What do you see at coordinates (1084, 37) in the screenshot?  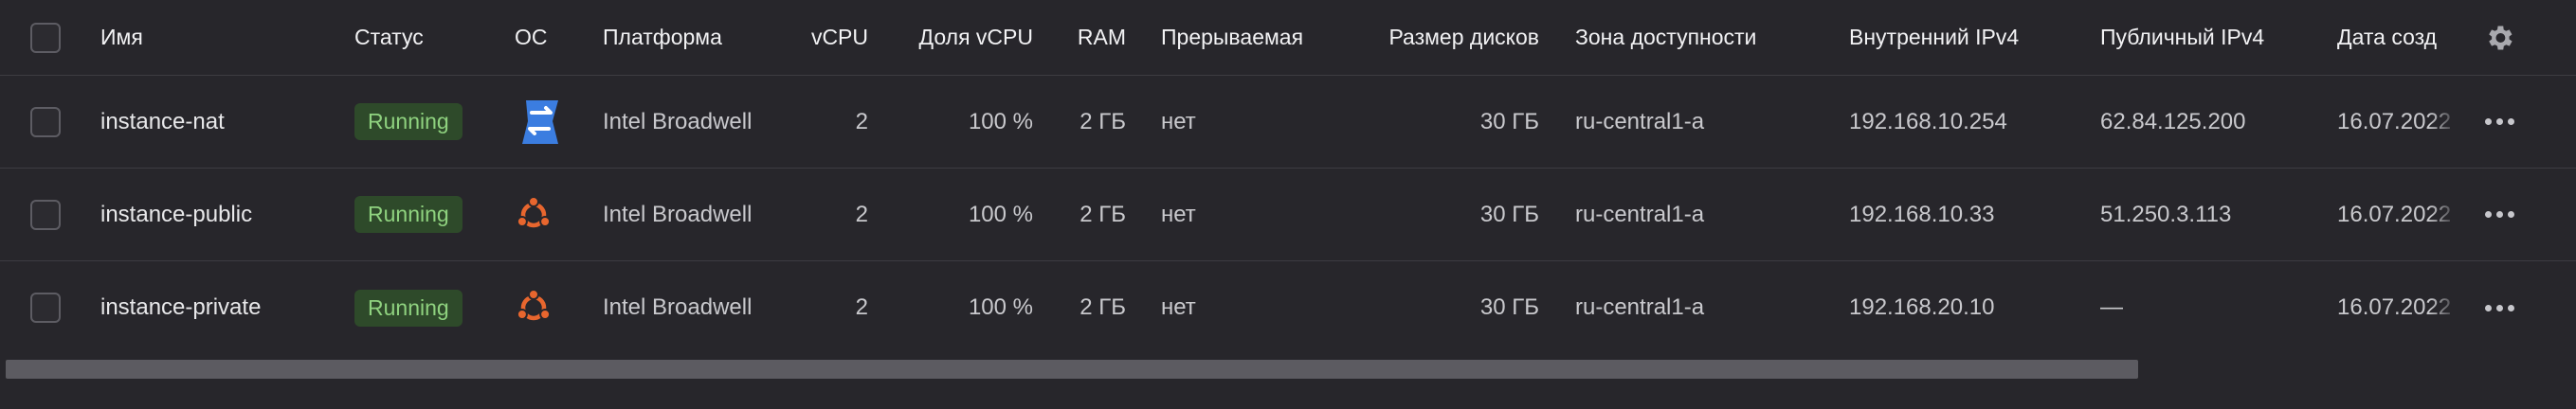 I see `column-header-ram: RAM` at bounding box center [1084, 37].